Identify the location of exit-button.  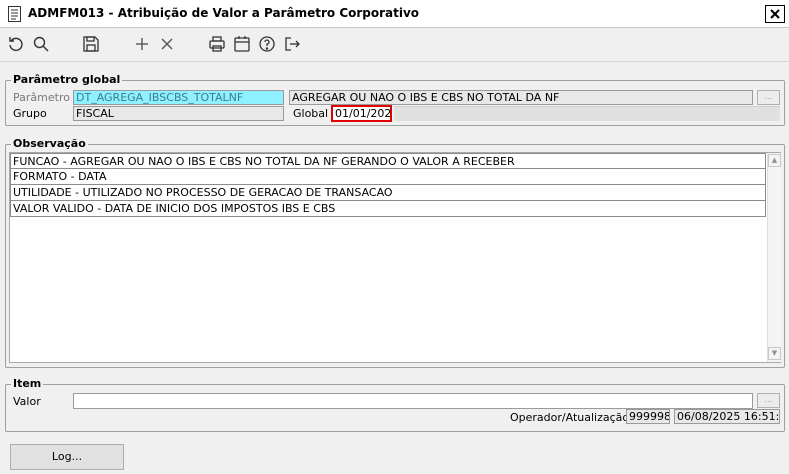
(292, 44).